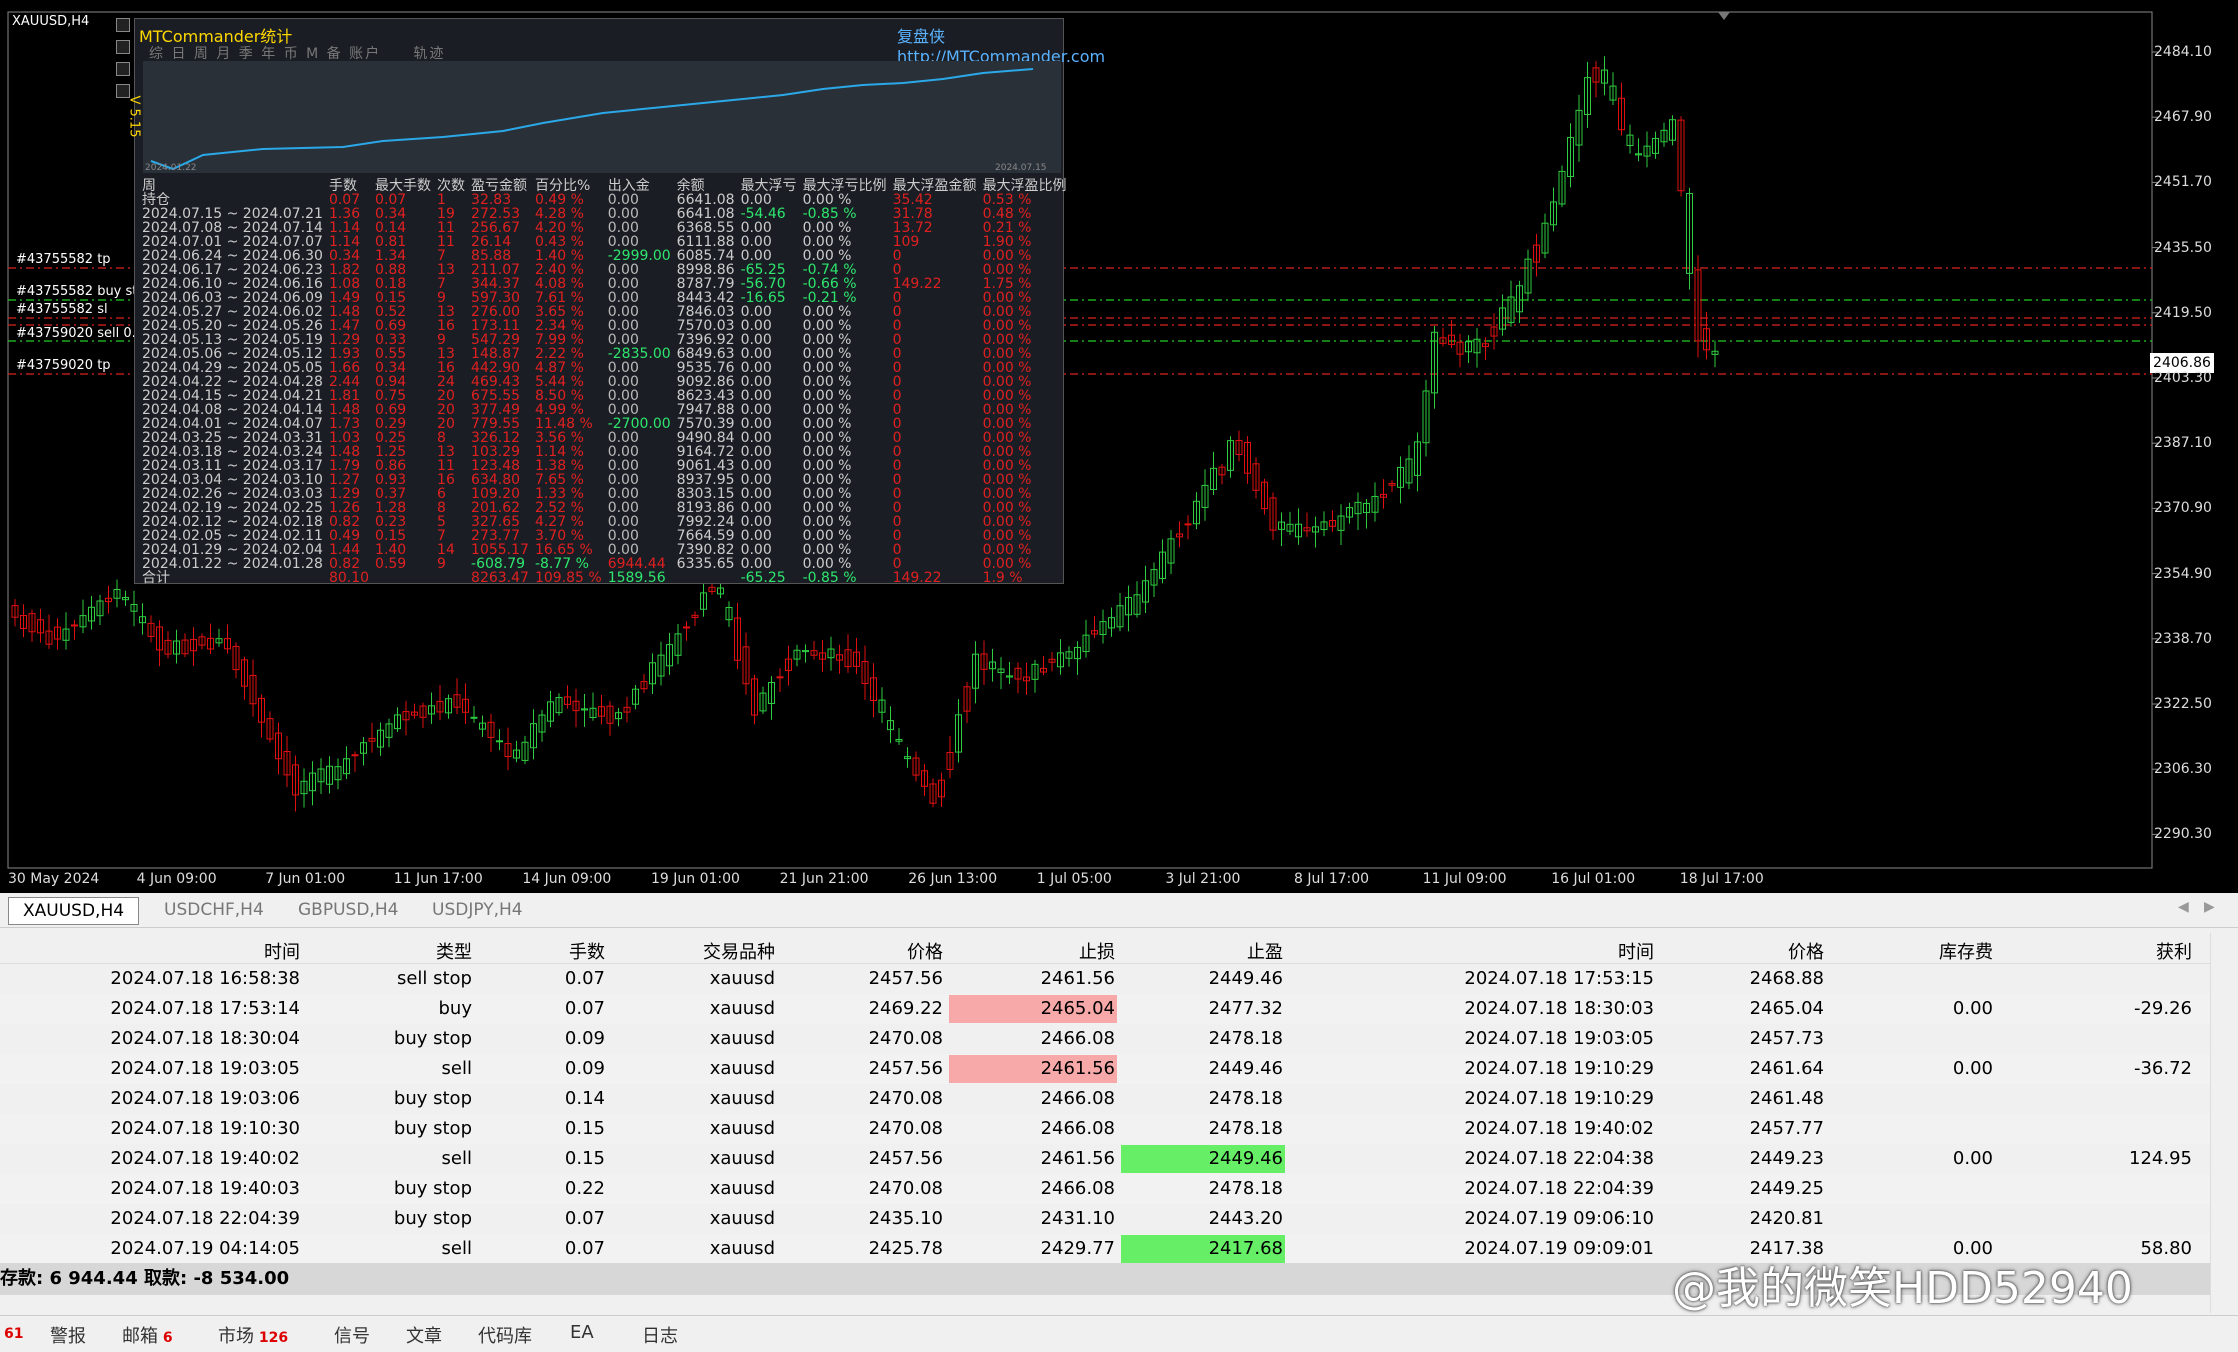  I want to click on stats-cell: 0.93, so click(391, 480).